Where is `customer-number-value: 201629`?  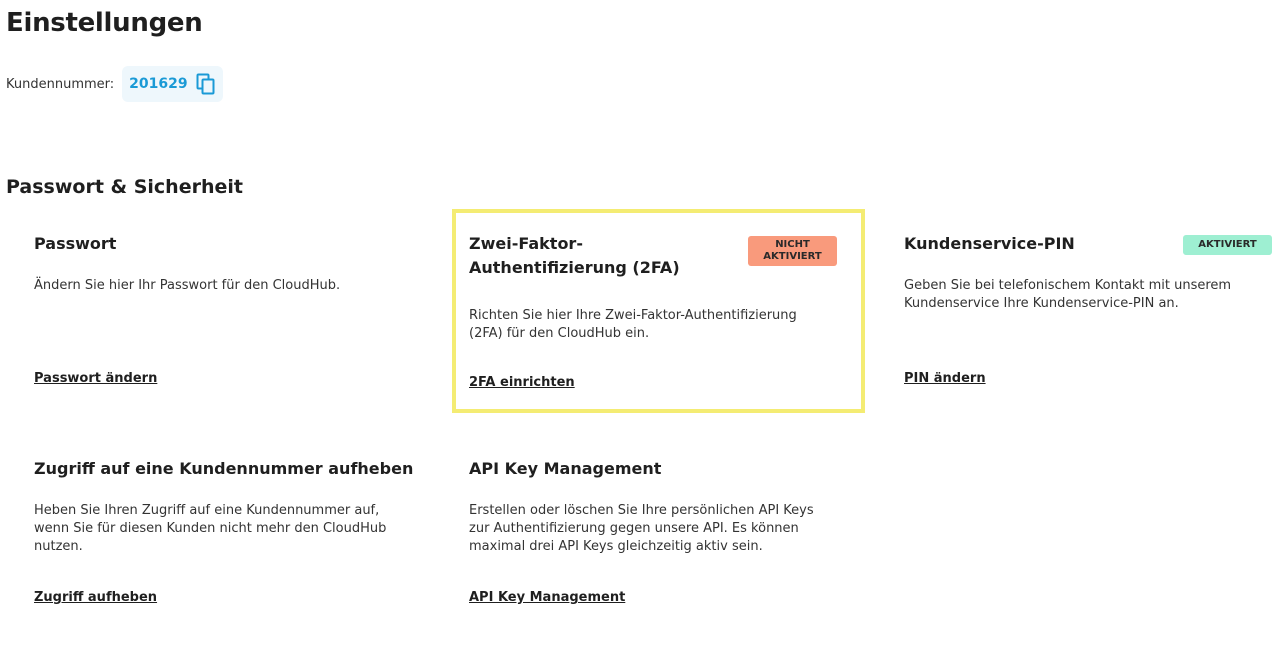
customer-number-value: 201629 is located at coordinates (158, 84).